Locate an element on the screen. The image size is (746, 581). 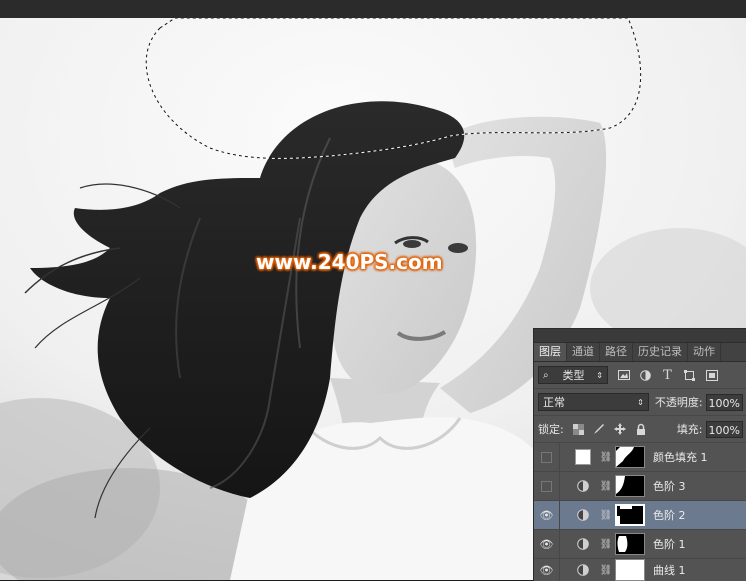
lock-transparent-pixels-icon is located at coordinates (578, 429).